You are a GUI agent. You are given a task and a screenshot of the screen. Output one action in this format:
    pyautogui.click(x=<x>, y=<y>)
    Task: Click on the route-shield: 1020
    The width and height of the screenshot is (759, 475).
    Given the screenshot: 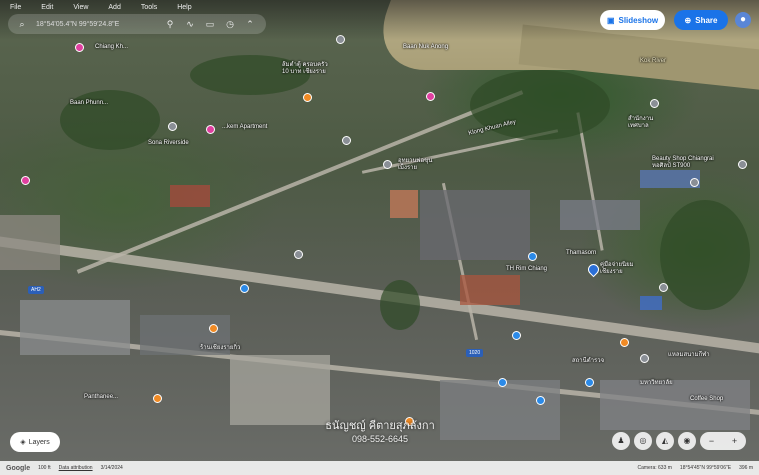 What is the action you would take?
    pyautogui.click(x=475, y=353)
    